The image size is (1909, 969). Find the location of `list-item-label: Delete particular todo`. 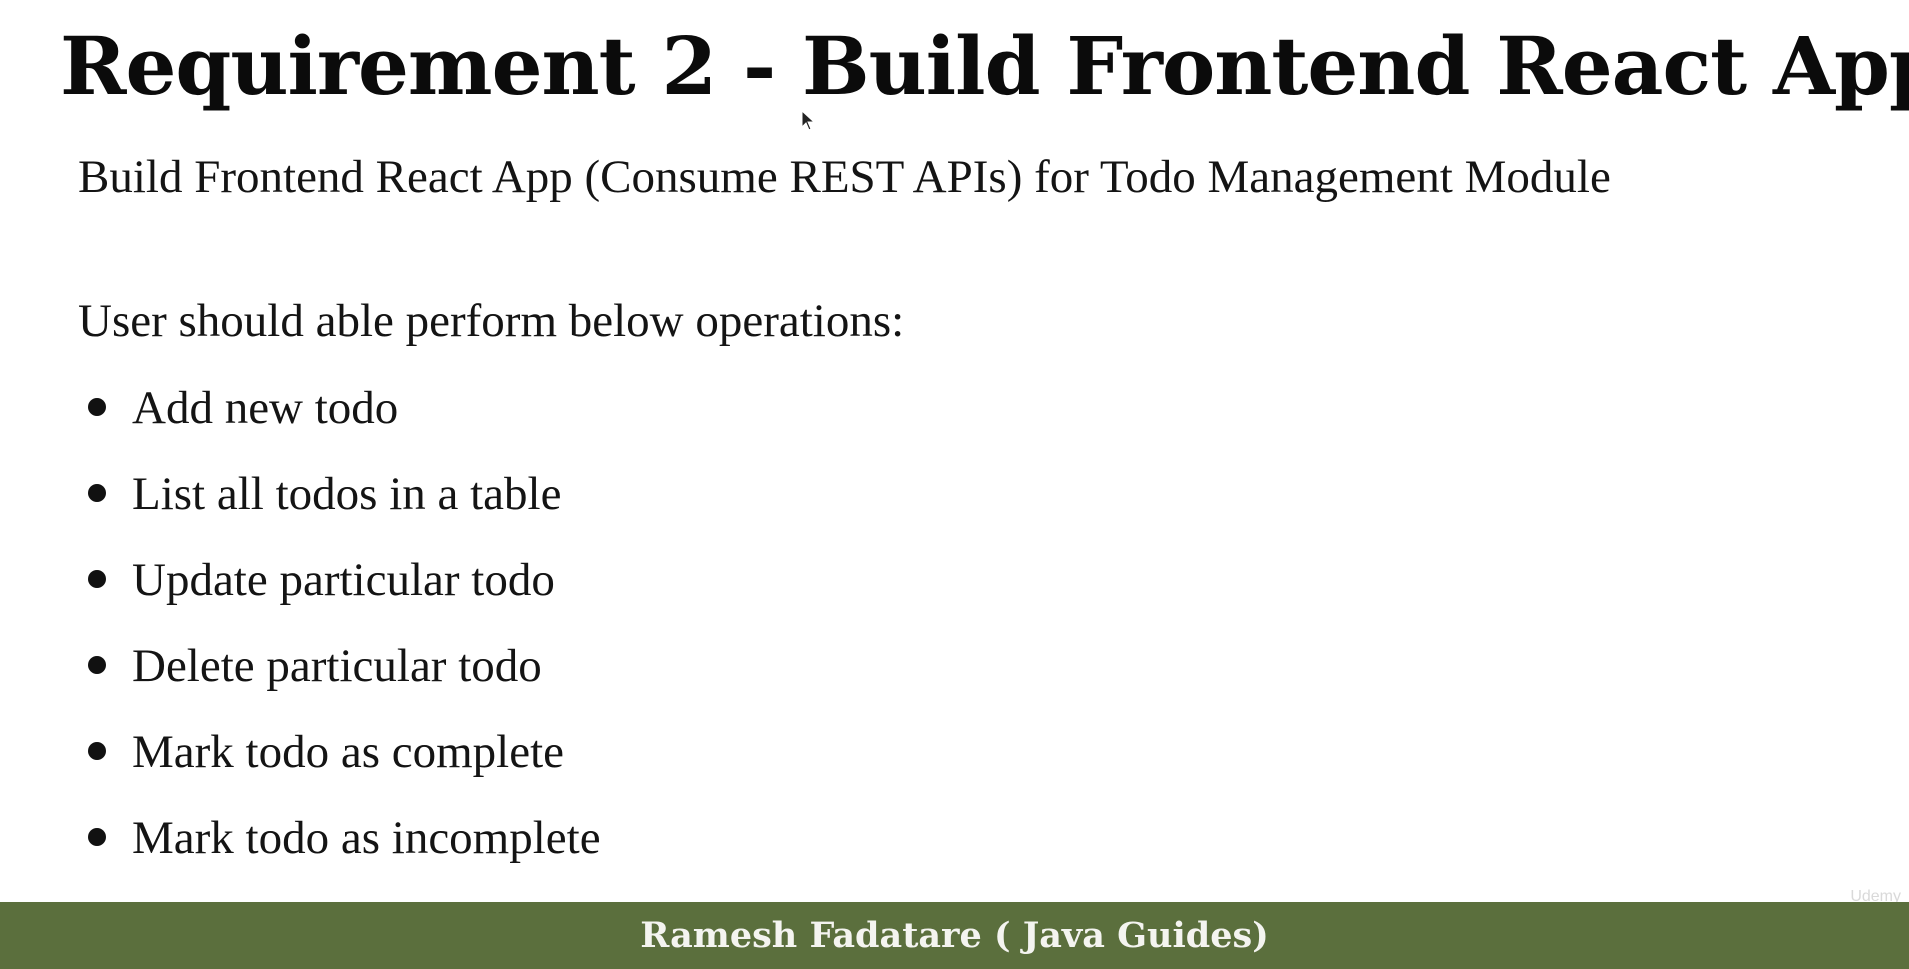

list-item-label: Delete particular todo is located at coordinates (337, 666).